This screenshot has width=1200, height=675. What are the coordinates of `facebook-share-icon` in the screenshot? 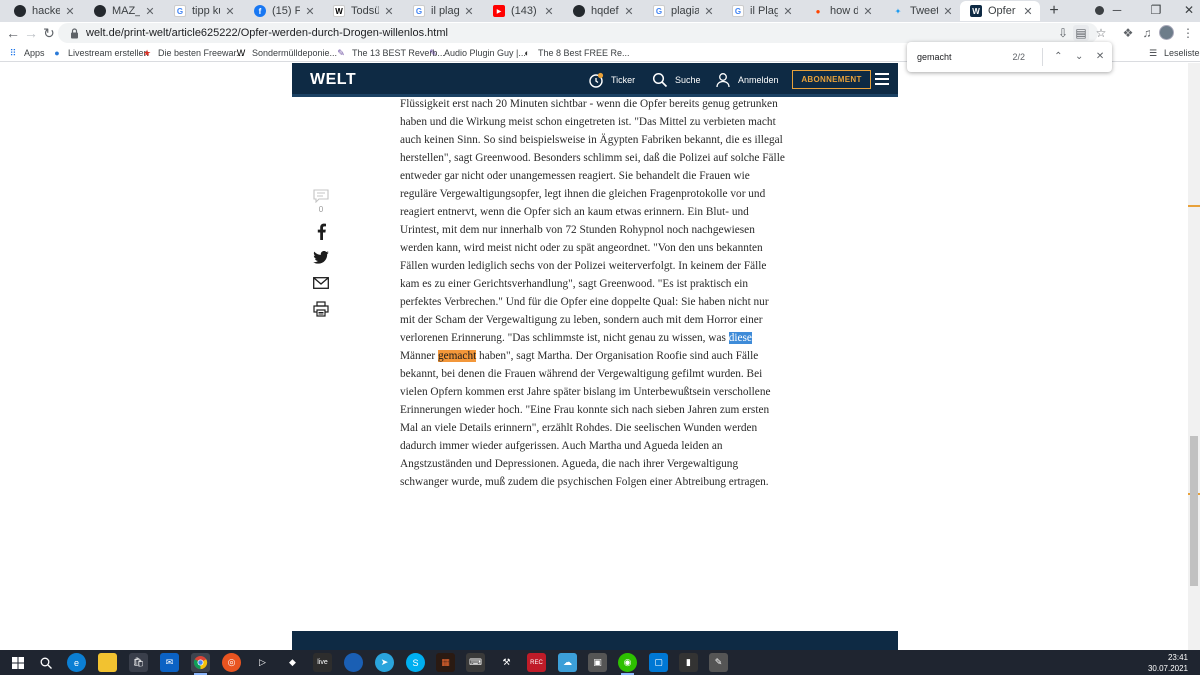 It's located at (321, 231).